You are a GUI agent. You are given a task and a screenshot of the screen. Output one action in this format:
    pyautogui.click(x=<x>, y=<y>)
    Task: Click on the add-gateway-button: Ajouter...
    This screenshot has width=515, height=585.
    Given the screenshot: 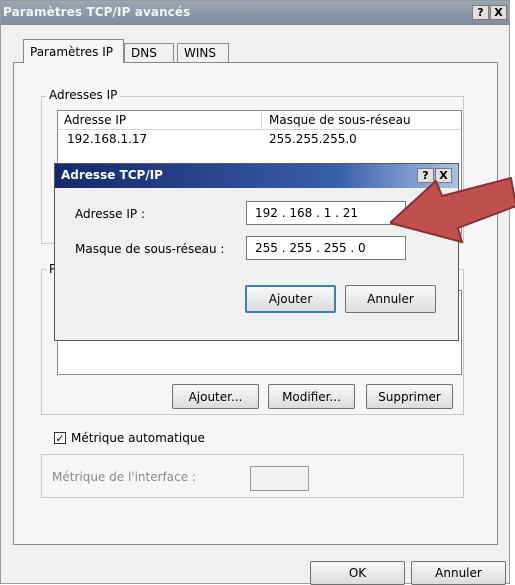 What is the action you would take?
    pyautogui.click(x=215, y=396)
    